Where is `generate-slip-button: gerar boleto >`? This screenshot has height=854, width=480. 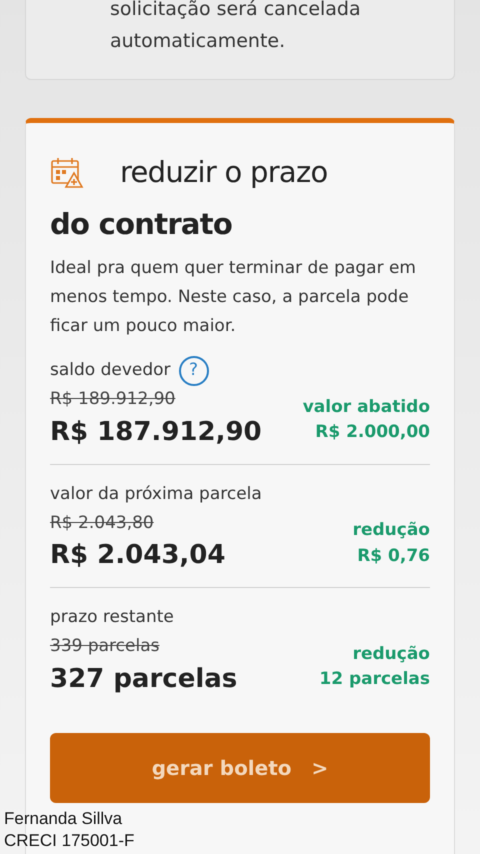 generate-slip-button: gerar boleto > is located at coordinates (240, 767).